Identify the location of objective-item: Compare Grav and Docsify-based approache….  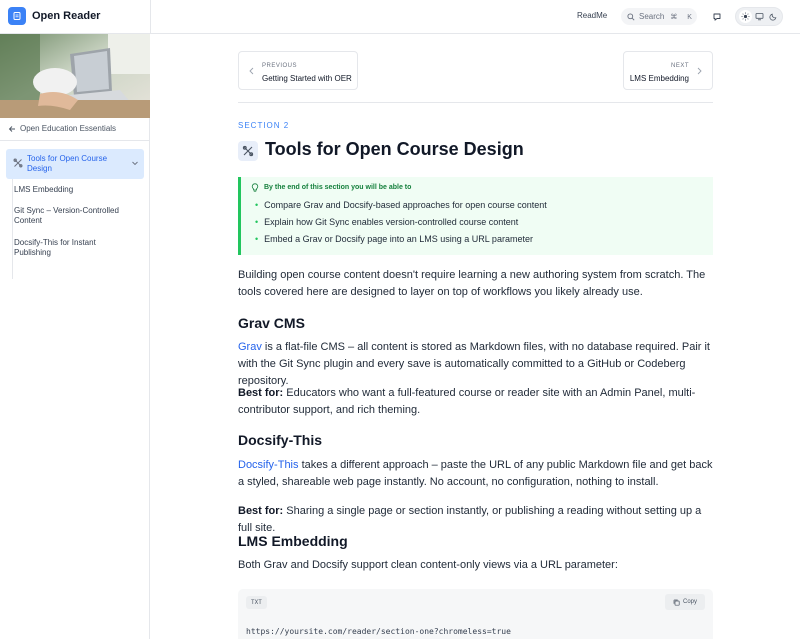
(401, 205).